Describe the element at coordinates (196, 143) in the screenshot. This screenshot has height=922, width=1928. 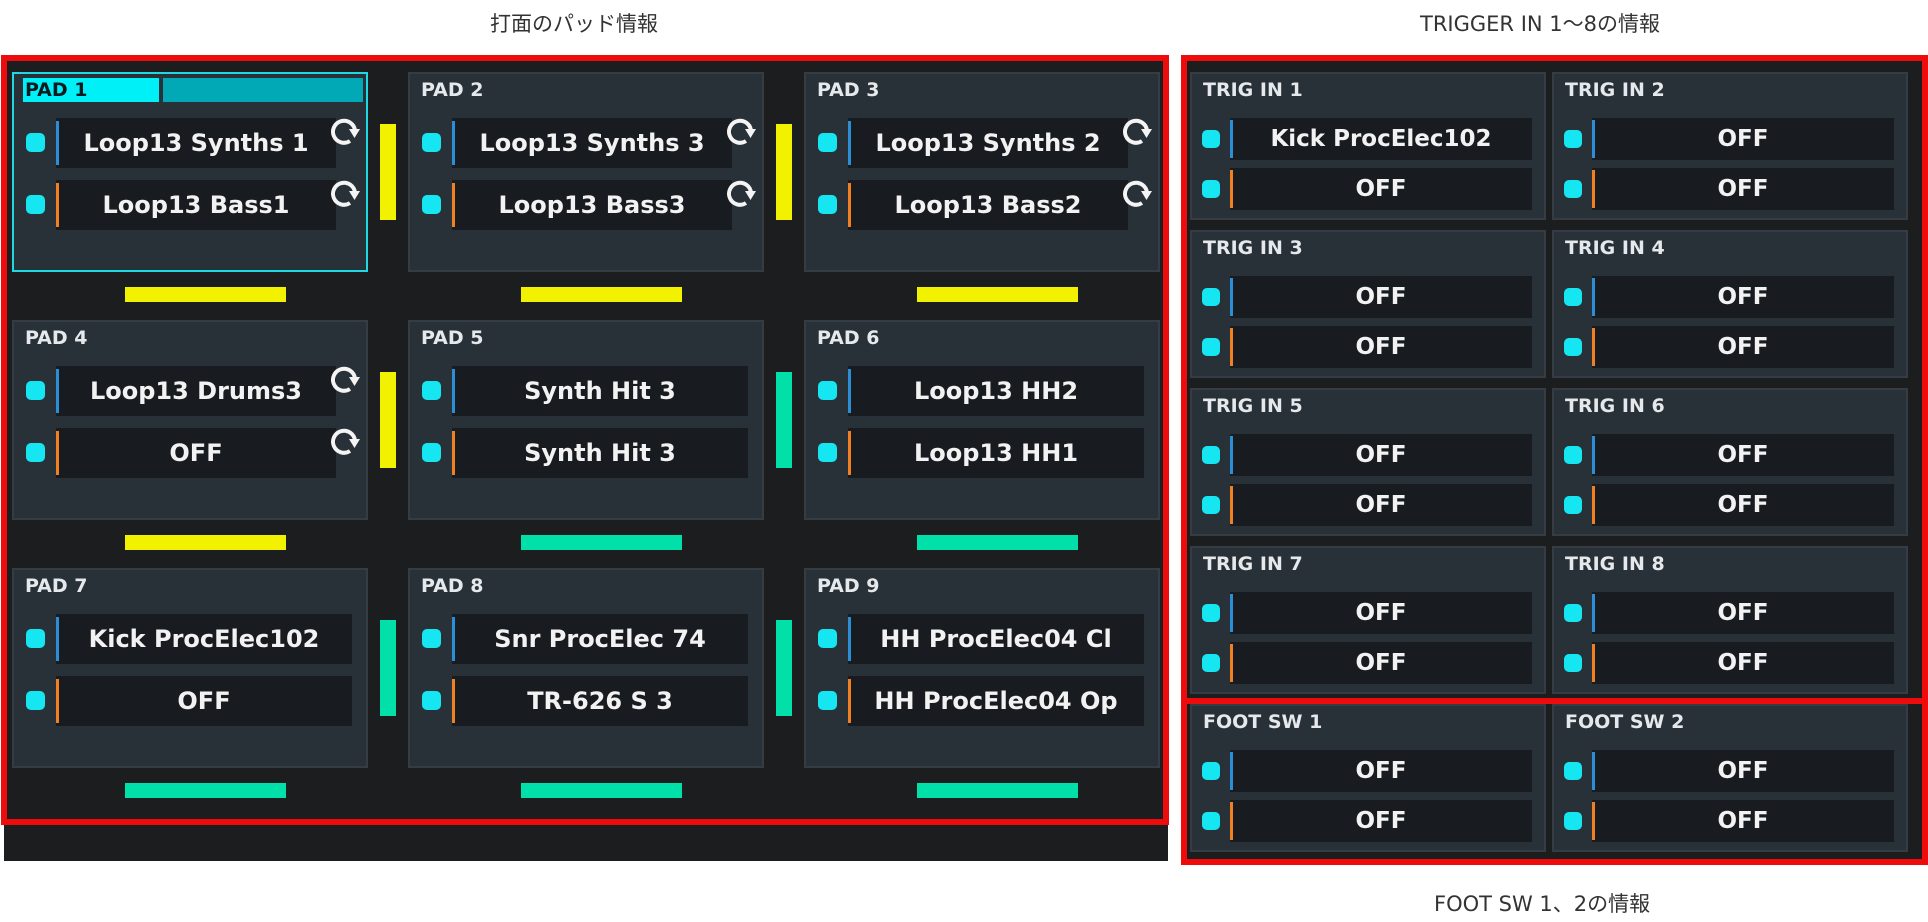
I see `pad-sample-slot: Loop13 Synths 1` at that location.